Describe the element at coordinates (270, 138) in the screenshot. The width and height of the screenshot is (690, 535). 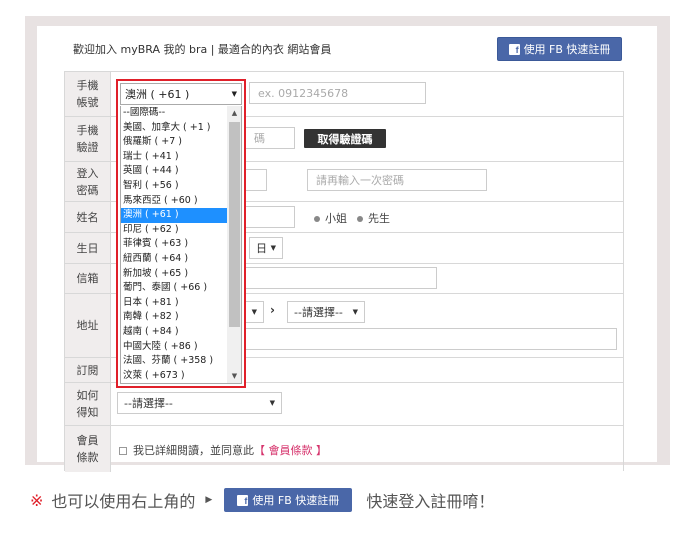
I see `verify-code-input: 碼` at that location.